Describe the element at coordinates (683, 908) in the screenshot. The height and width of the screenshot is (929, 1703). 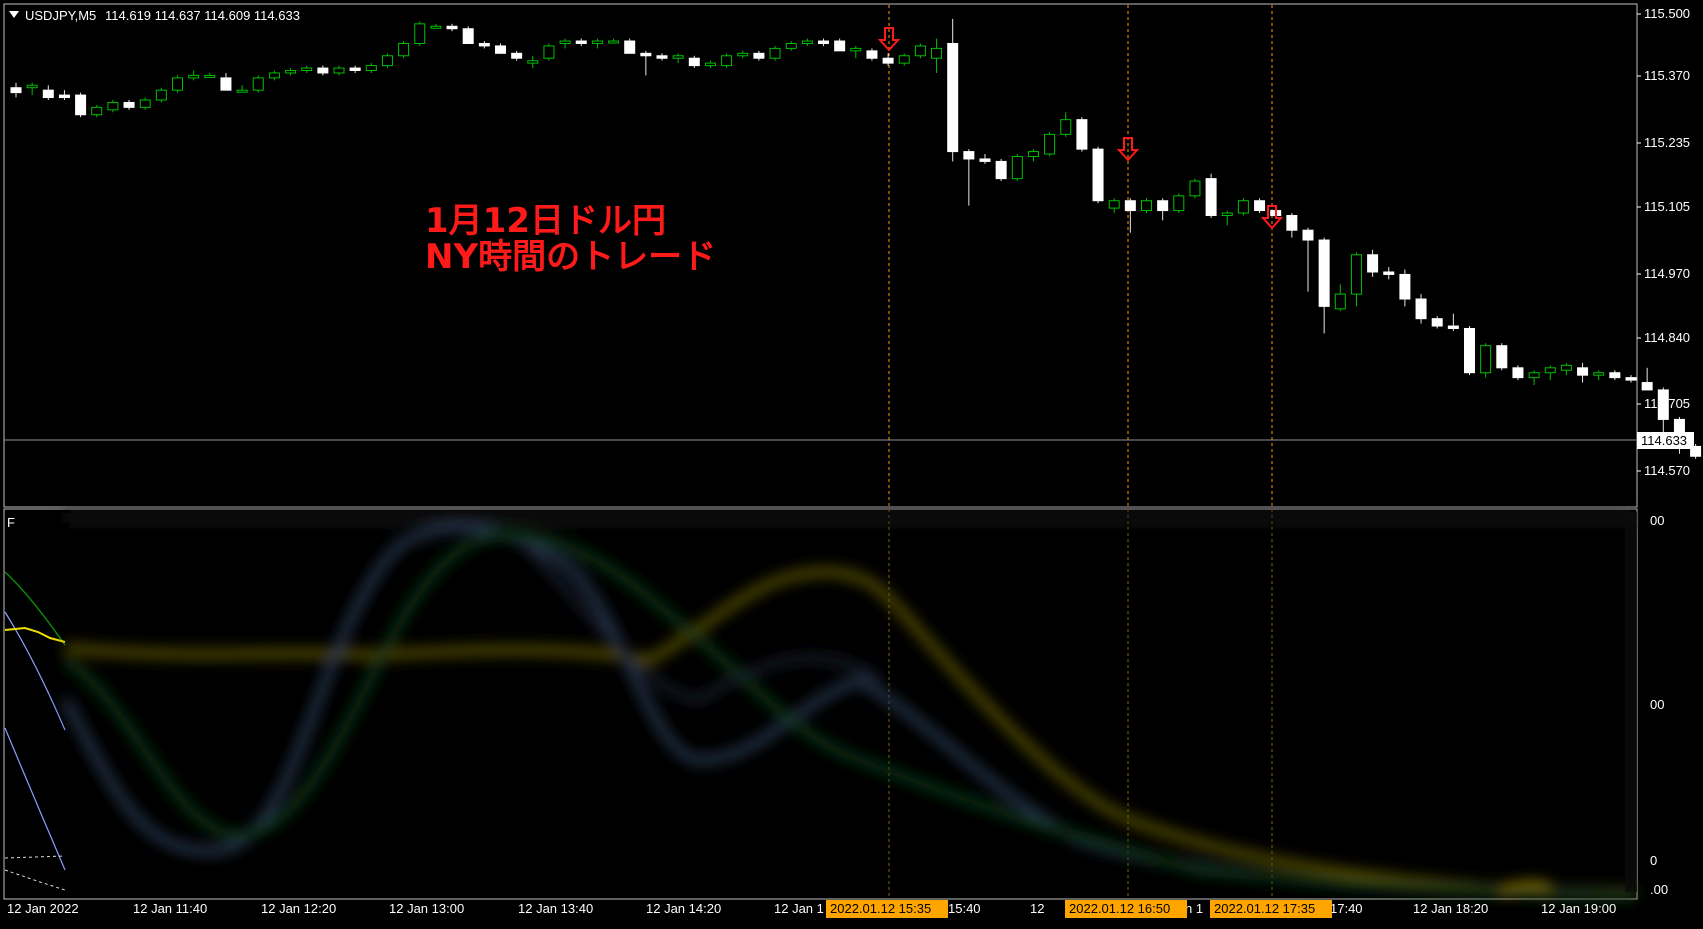
I see `time-label: 12 Jan 14:20` at that location.